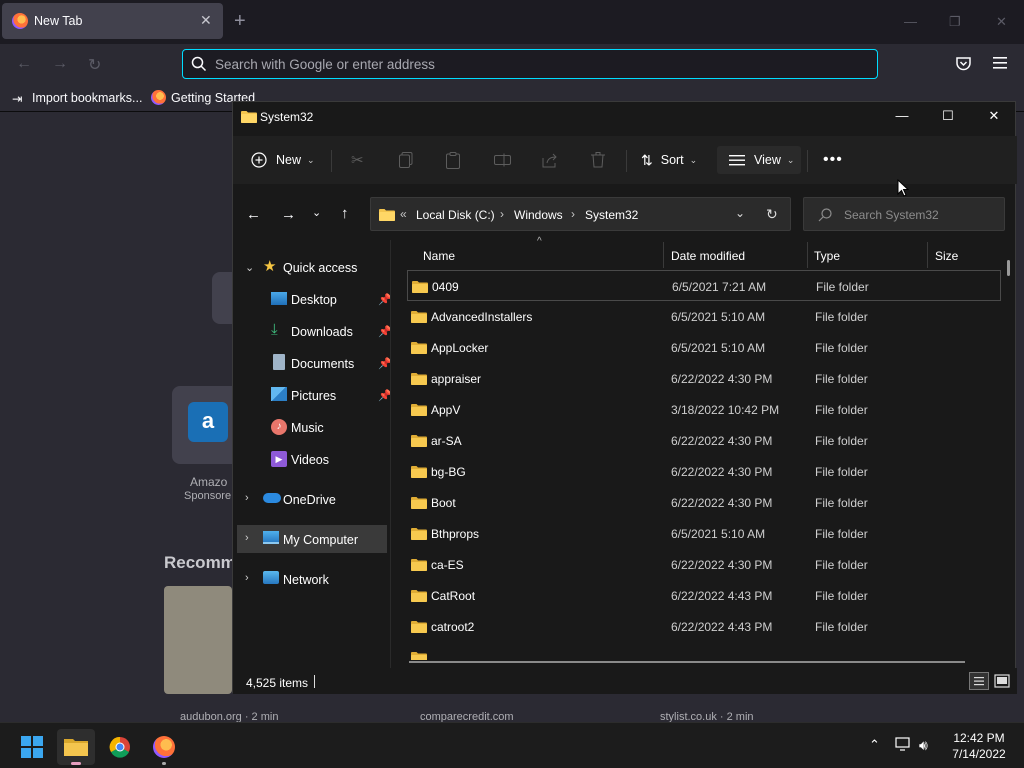  What do you see at coordinates (403, 214) in the screenshot?
I see `overflow-chevron-icon: «` at bounding box center [403, 214].